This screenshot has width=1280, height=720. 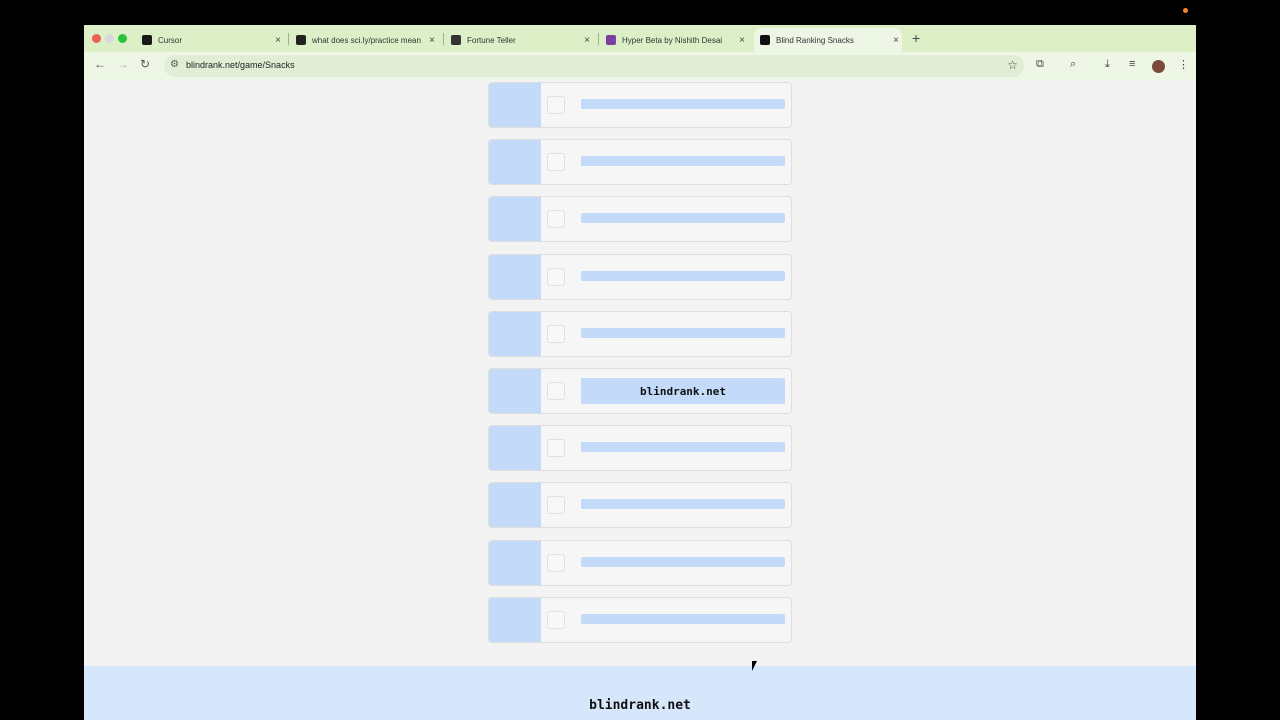 I want to click on address-bar: ⚙ blindrank.net/game/Snacks ☆, so click(x=594, y=66).